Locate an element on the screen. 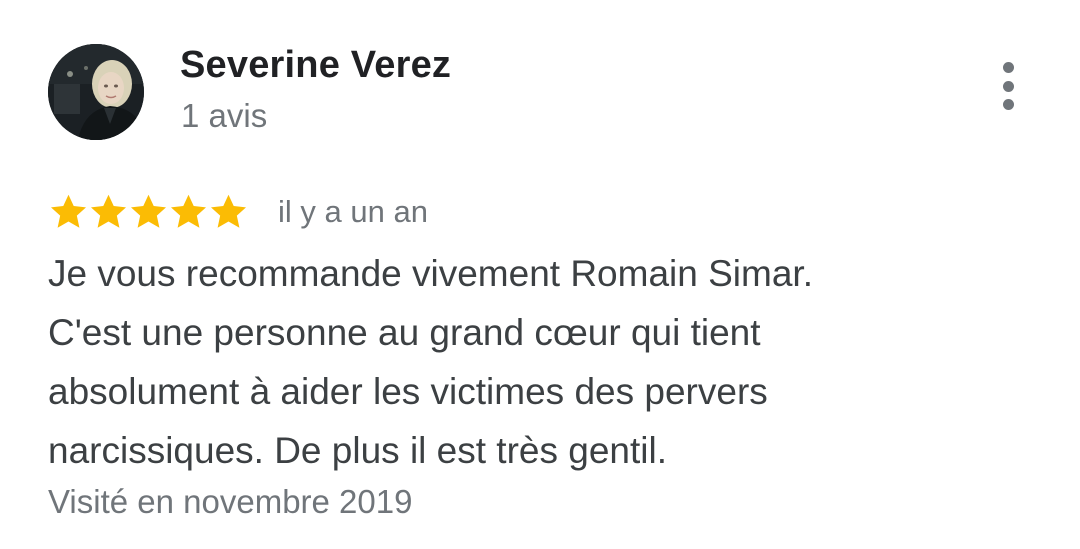  star-rating is located at coordinates (148, 212).